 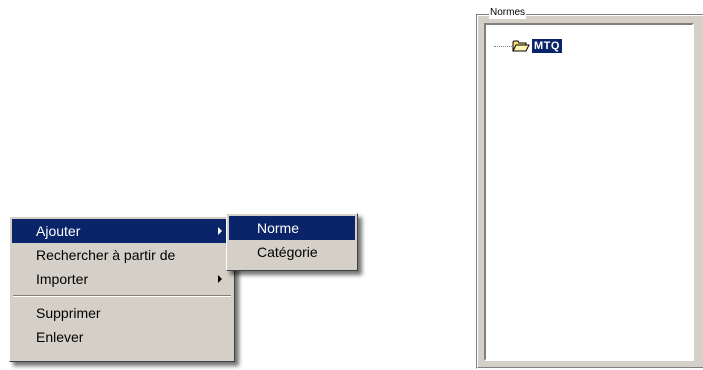 I want to click on menu-item-label: Supprimer, so click(x=68, y=313).